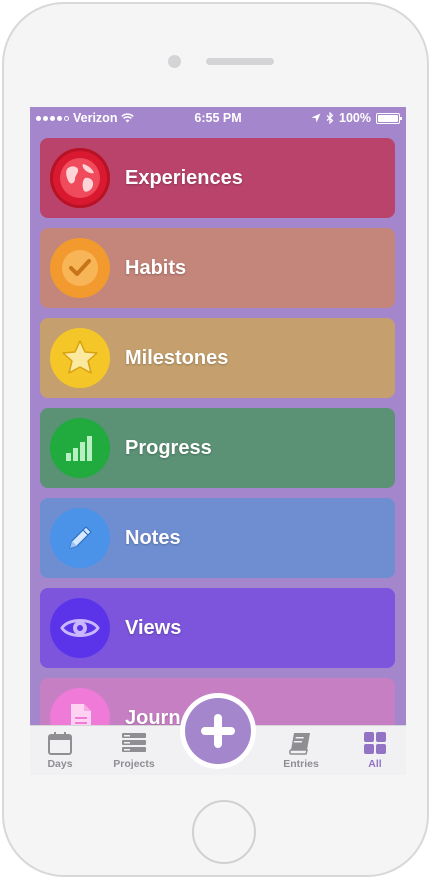  I want to click on category-card-milestones: Milestones, so click(217, 358).